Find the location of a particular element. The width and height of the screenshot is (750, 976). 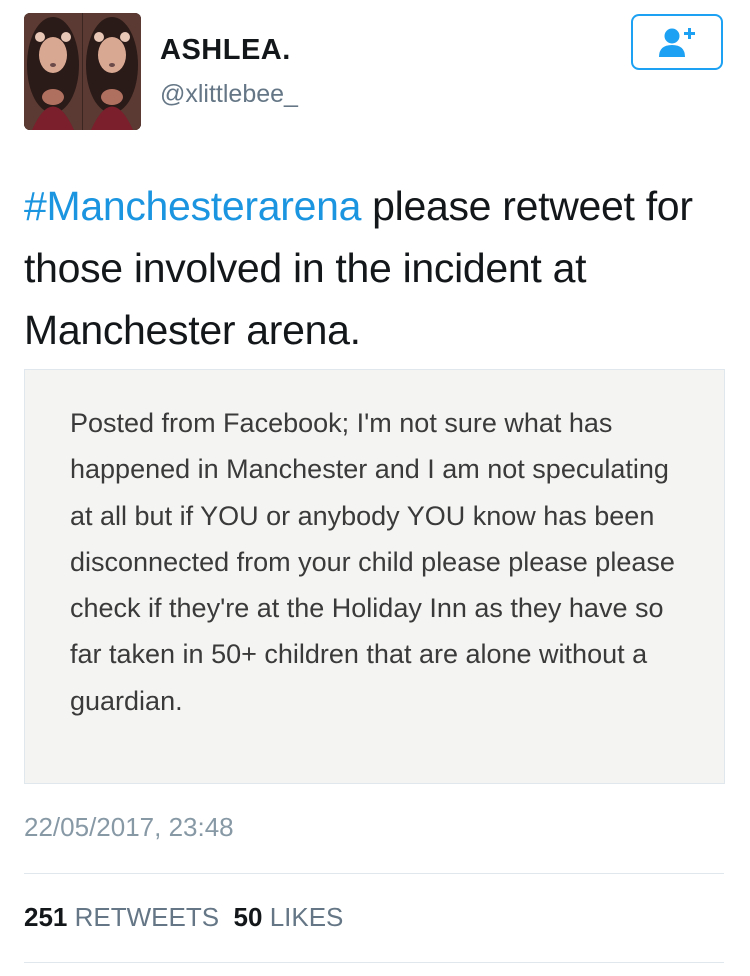

tweet-timestamp: 22/05/2017, 23:48 is located at coordinates (129, 827).